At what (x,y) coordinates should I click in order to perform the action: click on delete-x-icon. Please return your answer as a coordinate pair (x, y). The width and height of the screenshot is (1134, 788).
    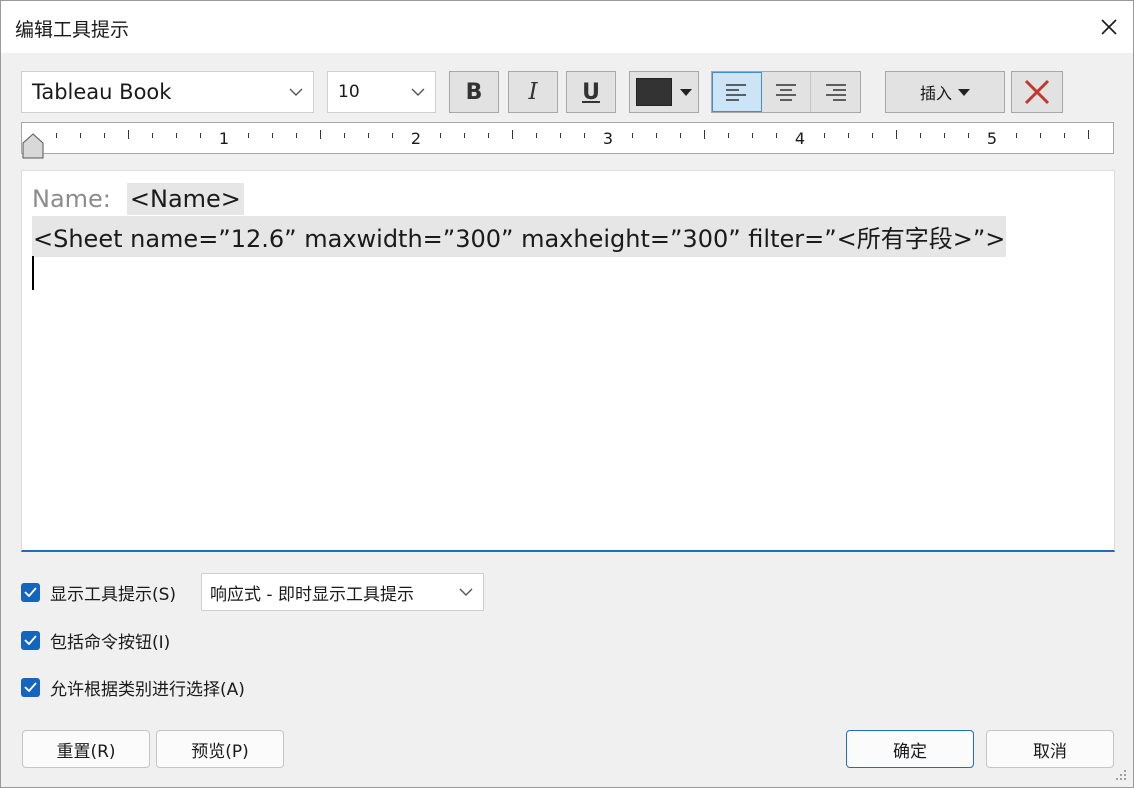
    Looking at the image, I should click on (1037, 92).